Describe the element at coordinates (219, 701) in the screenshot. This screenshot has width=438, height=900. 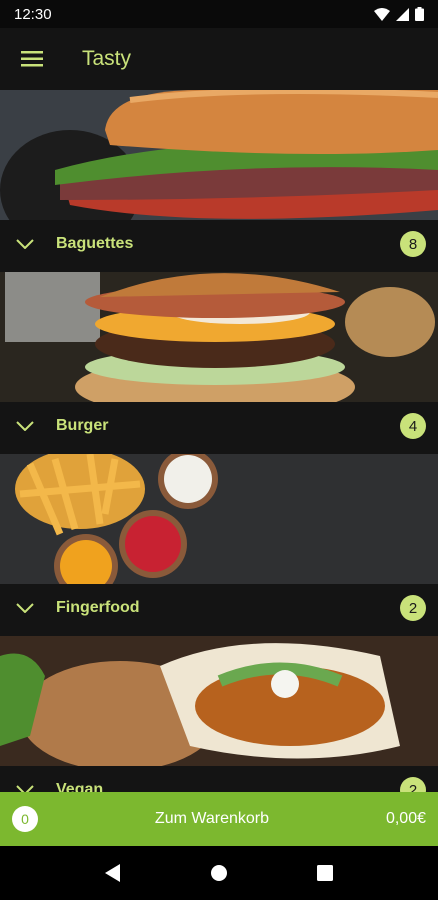
I see `vegan-image` at that location.